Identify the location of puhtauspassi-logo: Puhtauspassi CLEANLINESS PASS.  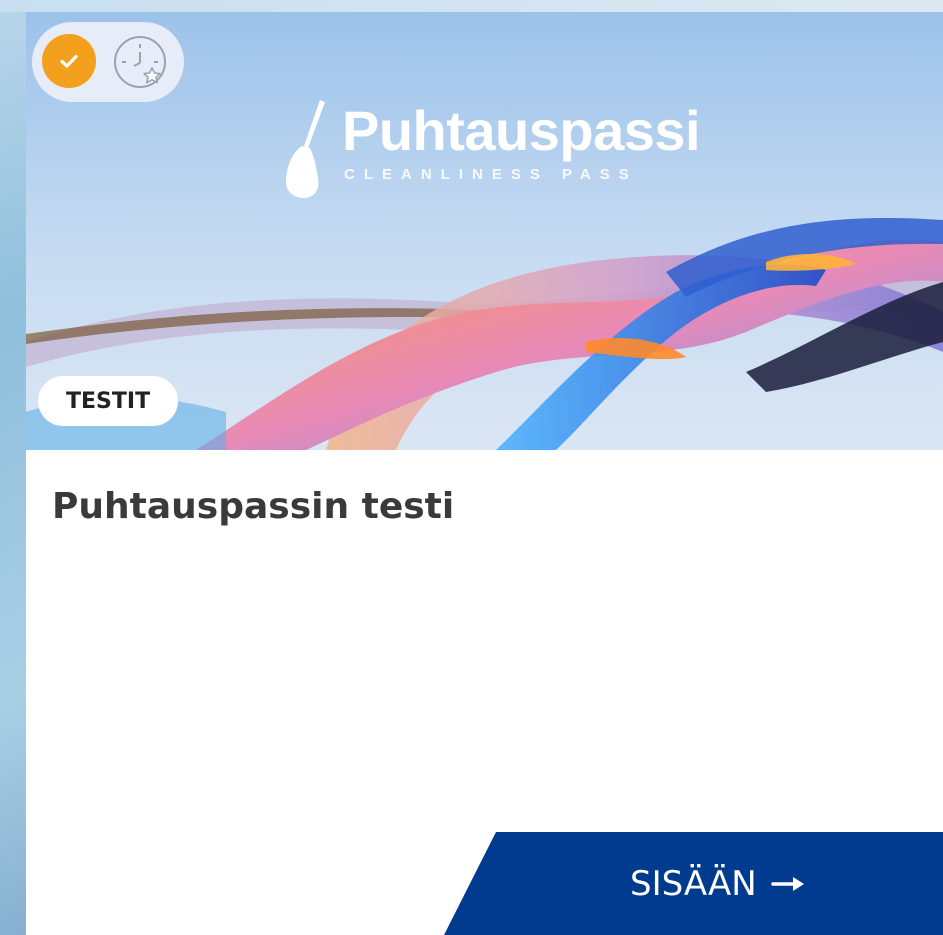
(500, 151).